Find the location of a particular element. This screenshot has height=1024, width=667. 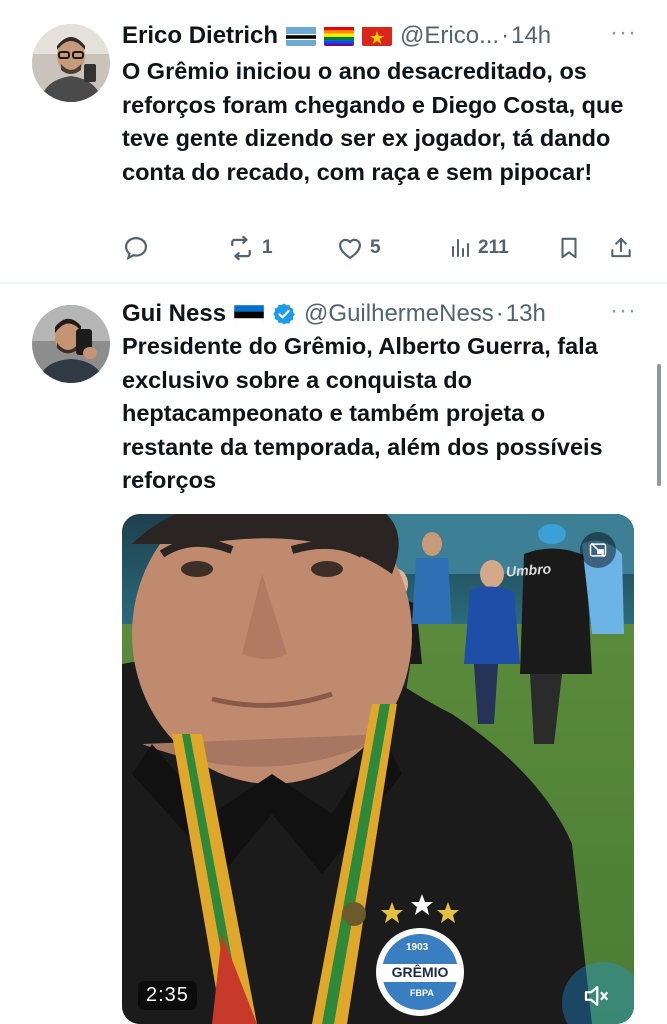

pip-button is located at coordinates (598, 550).